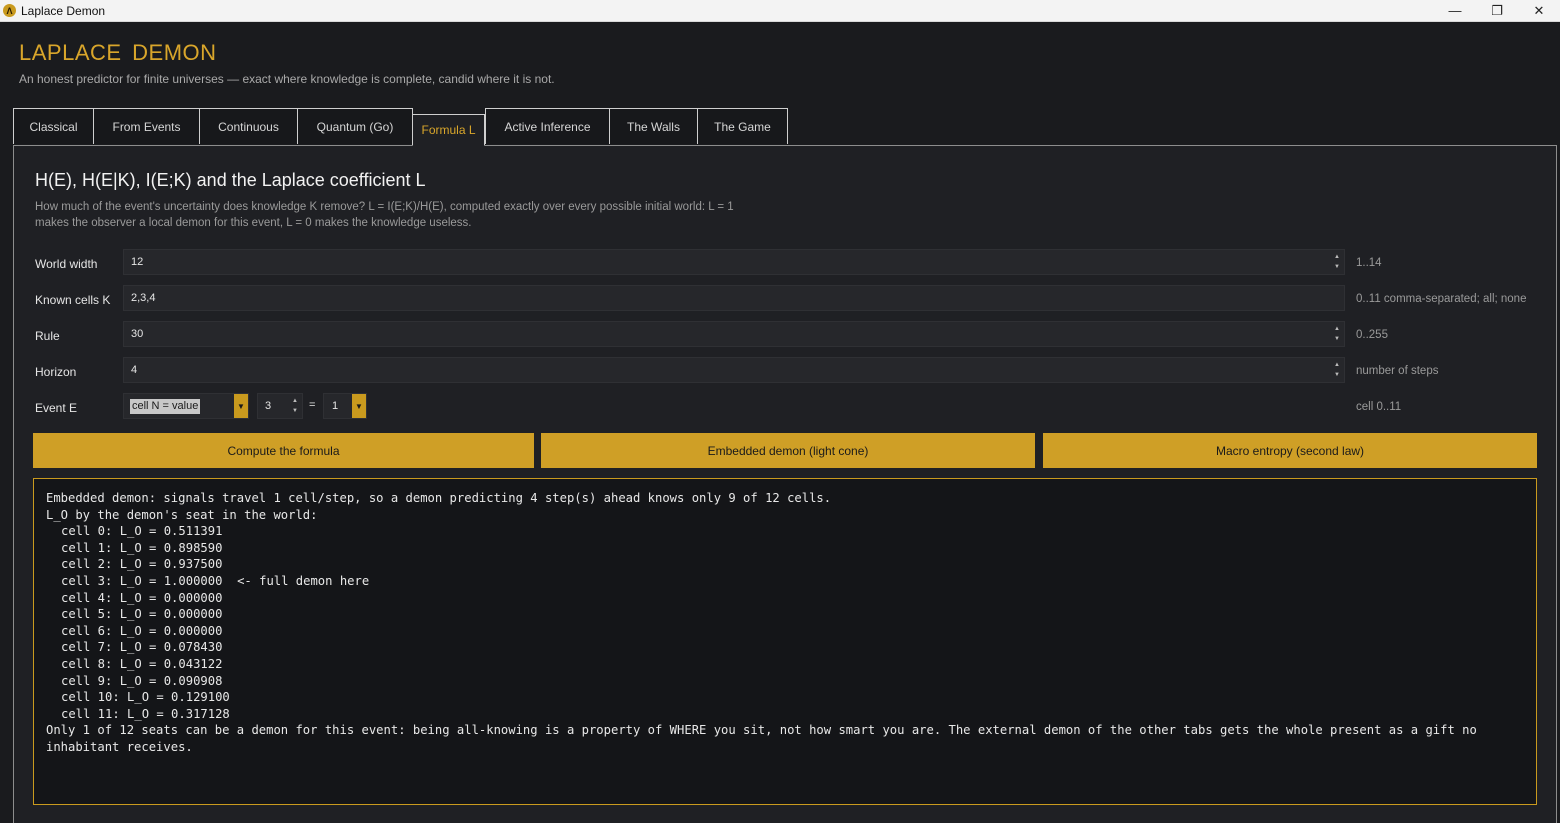  Describe the element at coordinates (335, 406) in the screenshot. I see `event-value: 1` at that location.